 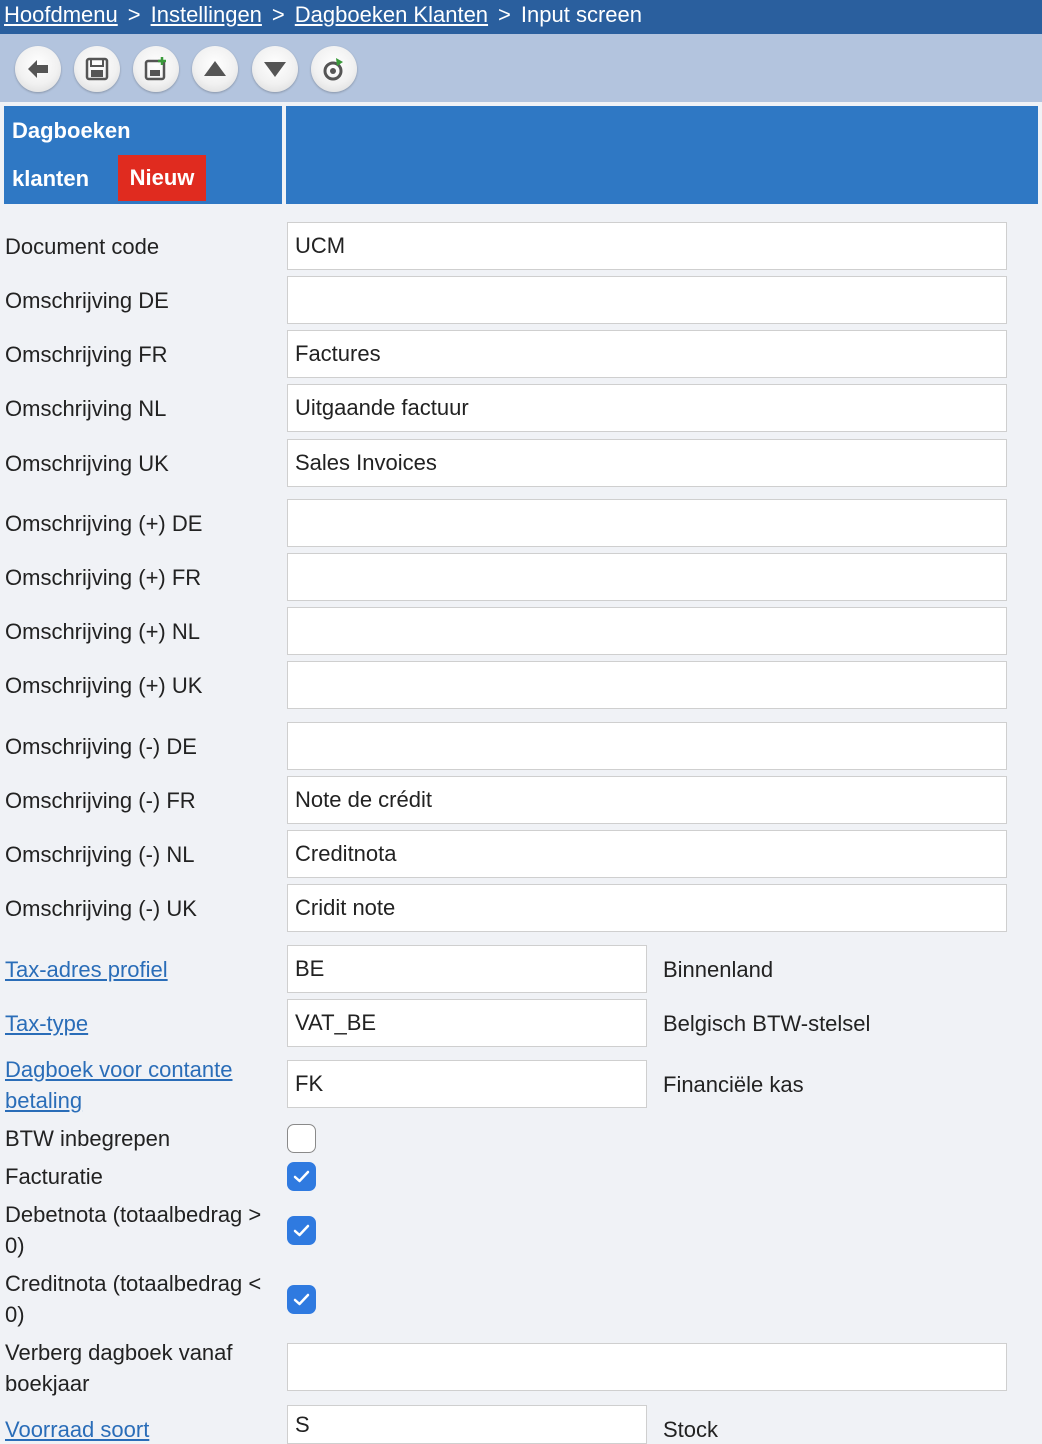 I want to click on omschrijving-plus-fr-input, so click(x=647, y=577).